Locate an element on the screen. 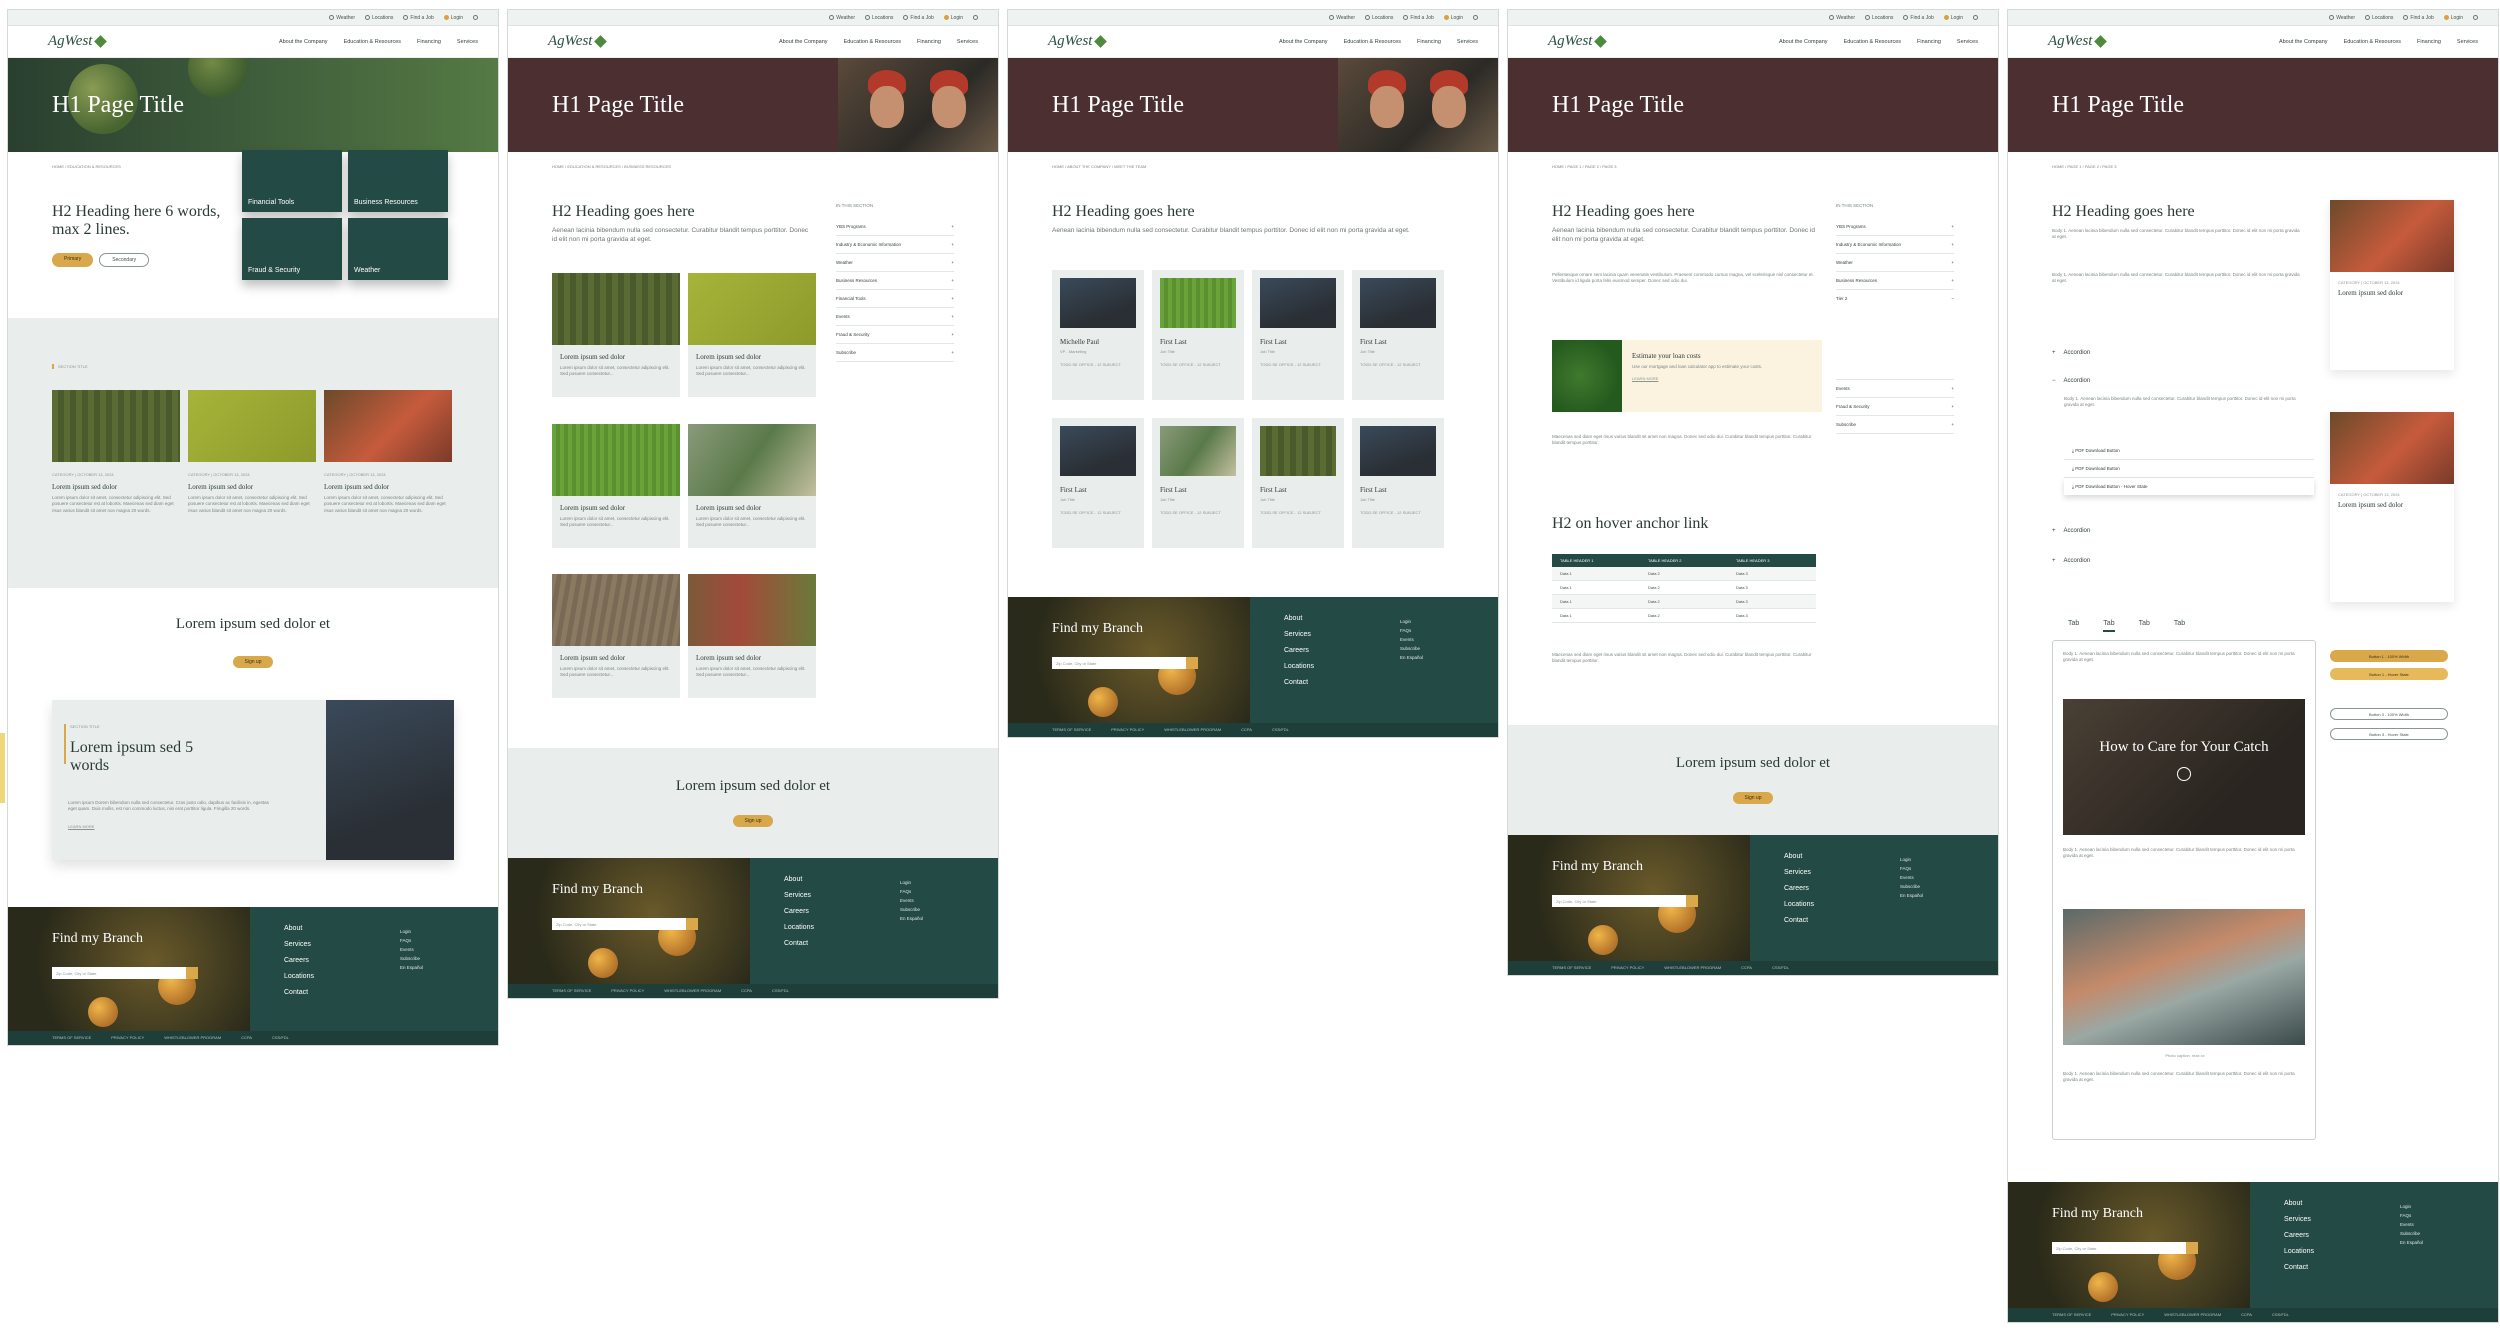  tab-active: Tab is located at coordinates (2109, 626).